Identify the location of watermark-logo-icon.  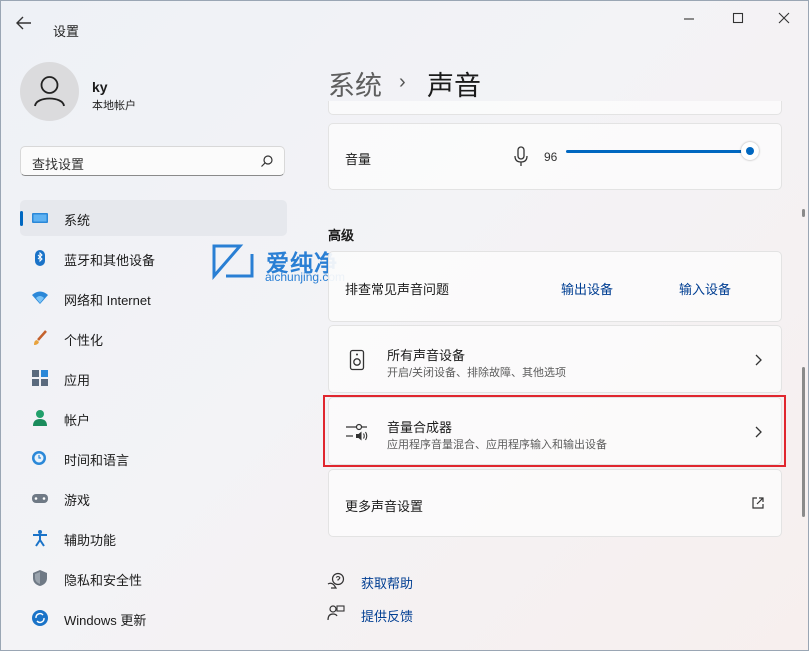
(233, 262).